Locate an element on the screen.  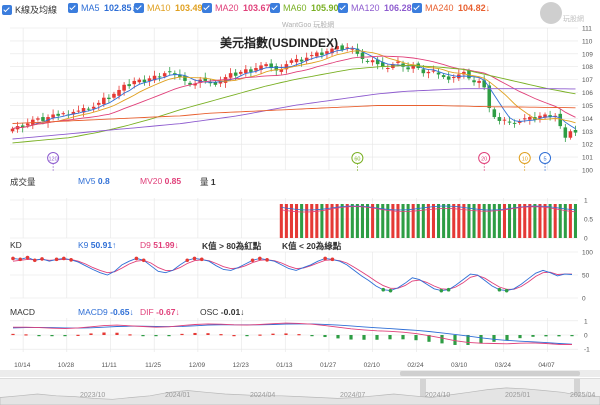
date-tick-label: 10/28 is located at coordinates (66, 365).